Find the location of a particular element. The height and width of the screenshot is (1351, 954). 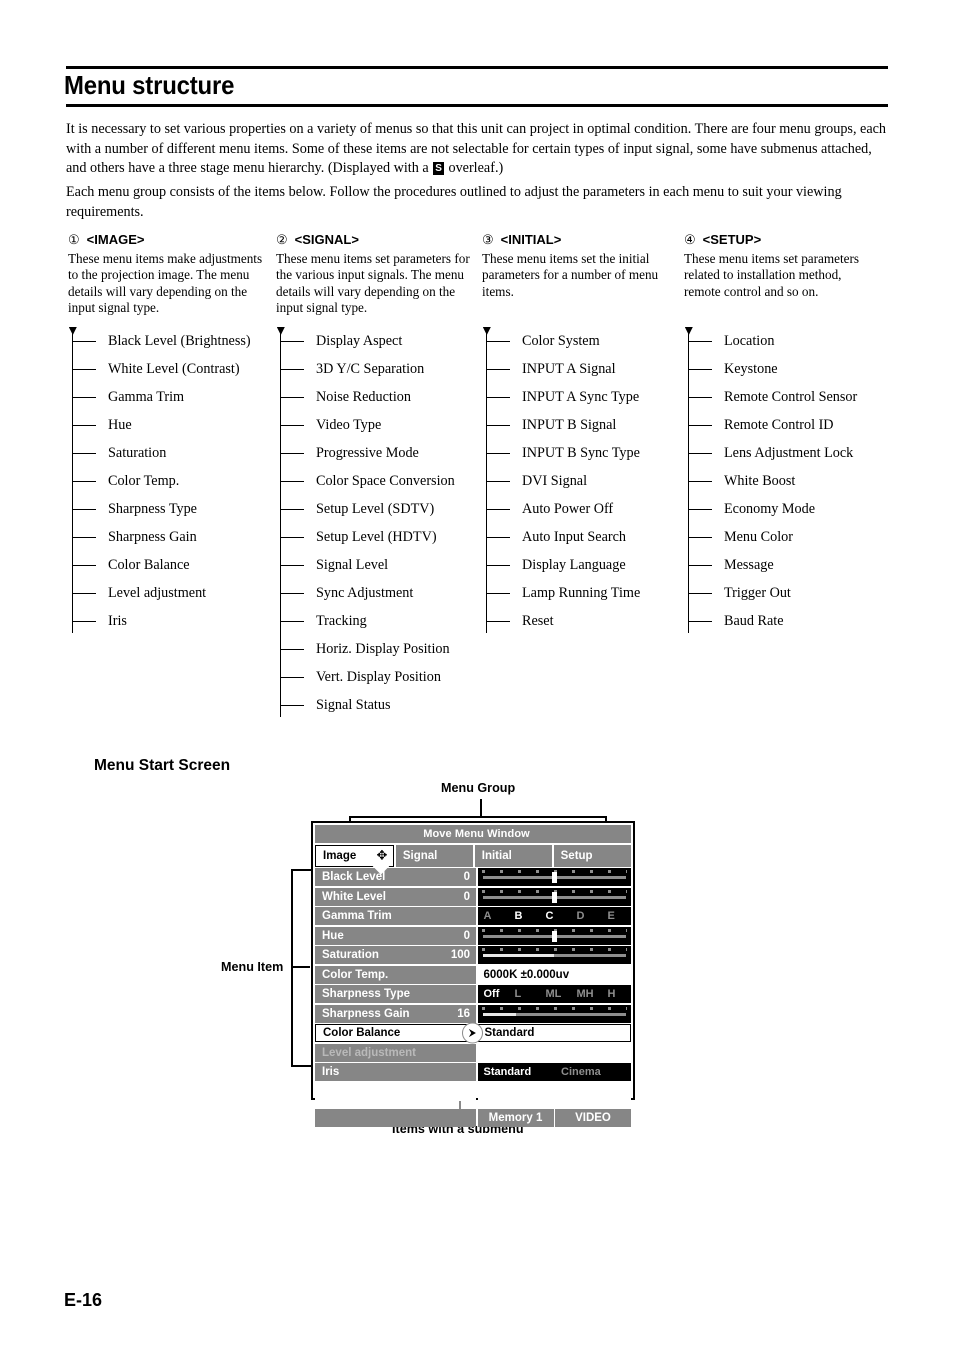

osd-row-control: Off L ML MH H is located at coordinates (554, 994).